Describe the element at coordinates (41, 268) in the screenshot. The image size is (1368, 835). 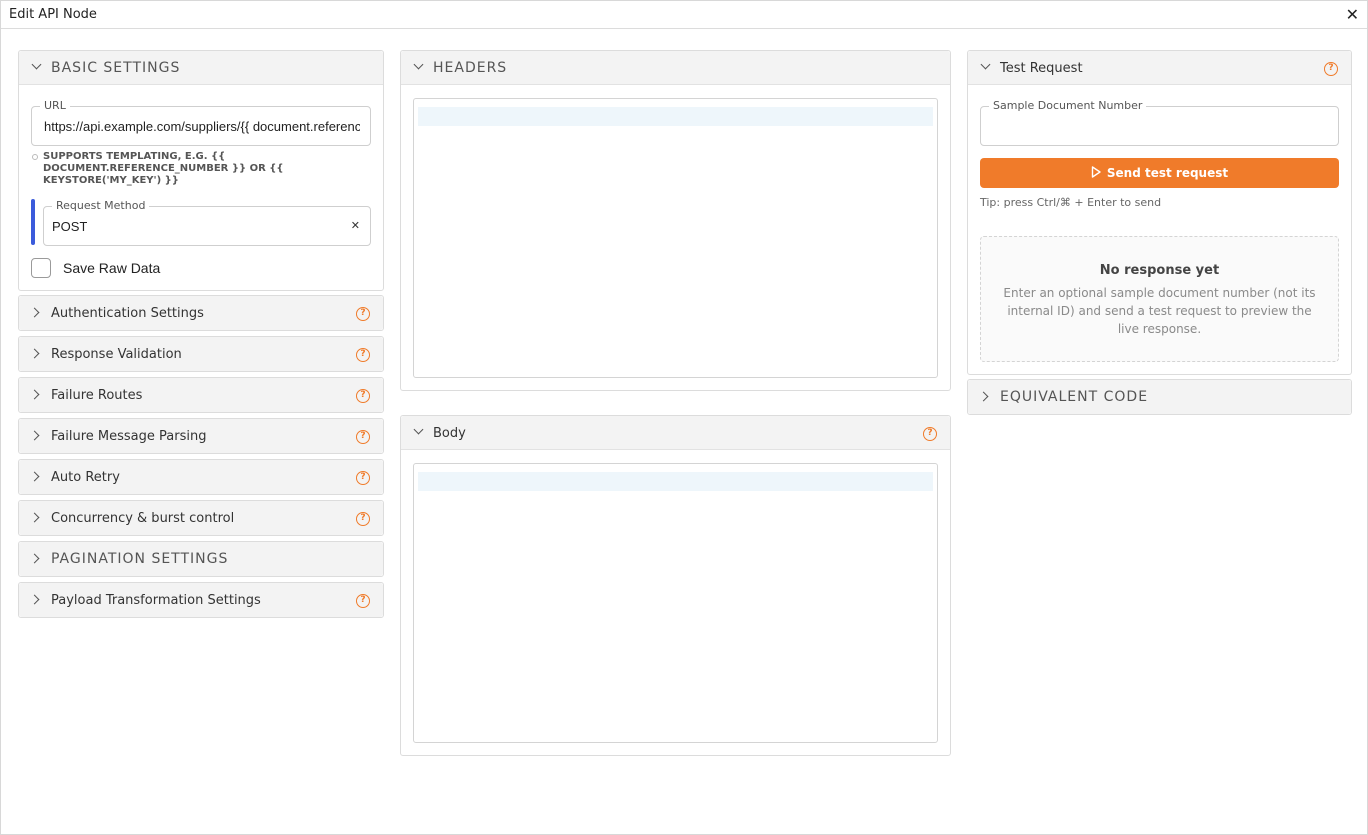
I see `save-raw-data-checkbox` at that location.